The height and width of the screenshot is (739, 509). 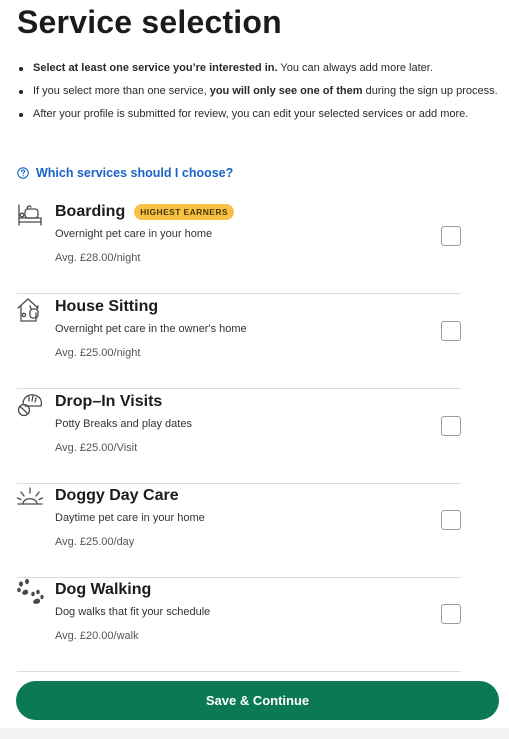 I want to click on house-sitting-icon, so click(x=28, y=310).